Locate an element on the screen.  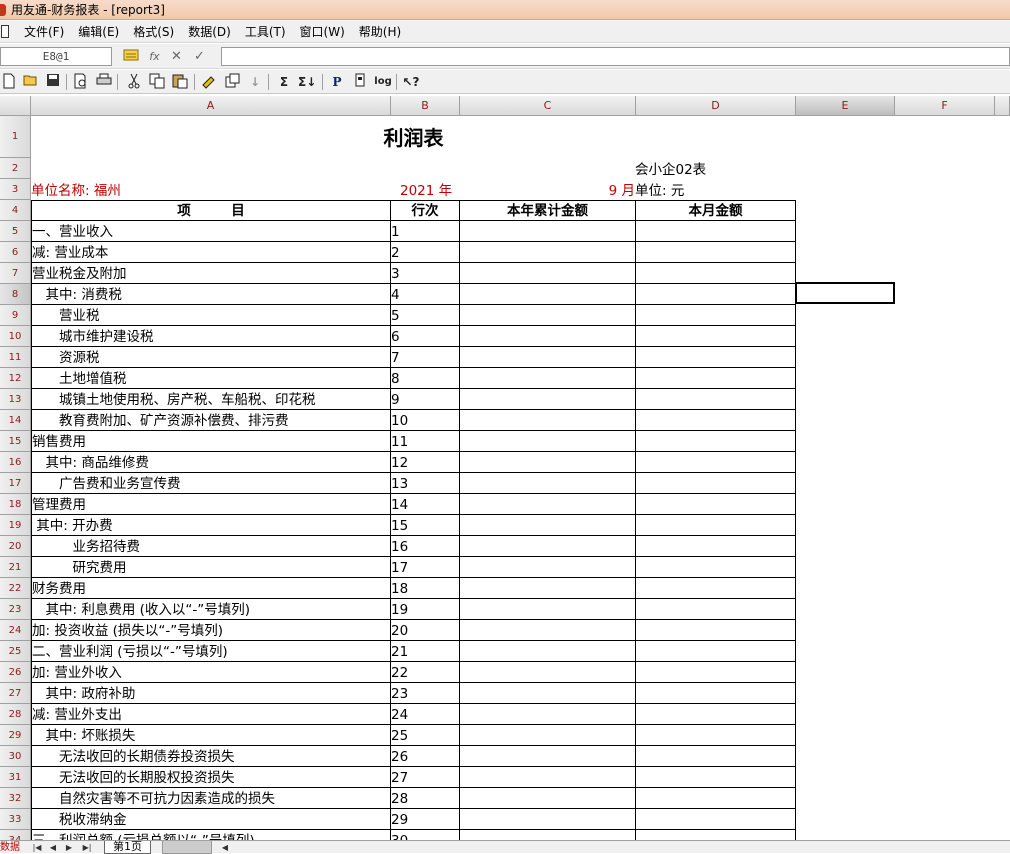
active-cell-selection is located at coordinates (845, 293).